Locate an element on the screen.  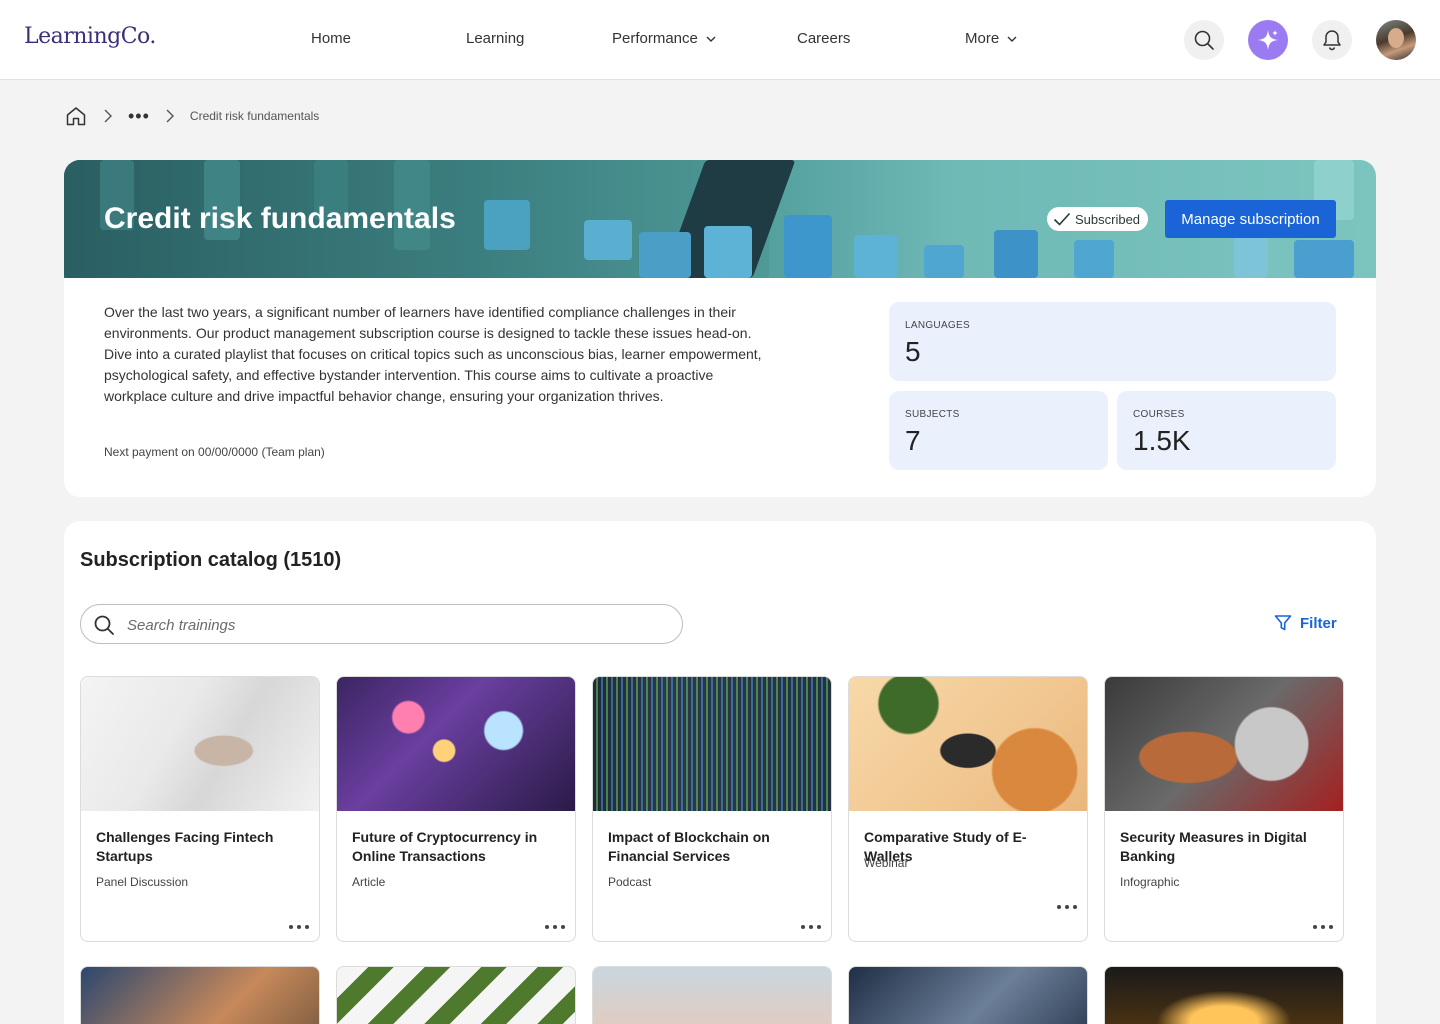
card-type: Article is located at coordinates (369, 882).